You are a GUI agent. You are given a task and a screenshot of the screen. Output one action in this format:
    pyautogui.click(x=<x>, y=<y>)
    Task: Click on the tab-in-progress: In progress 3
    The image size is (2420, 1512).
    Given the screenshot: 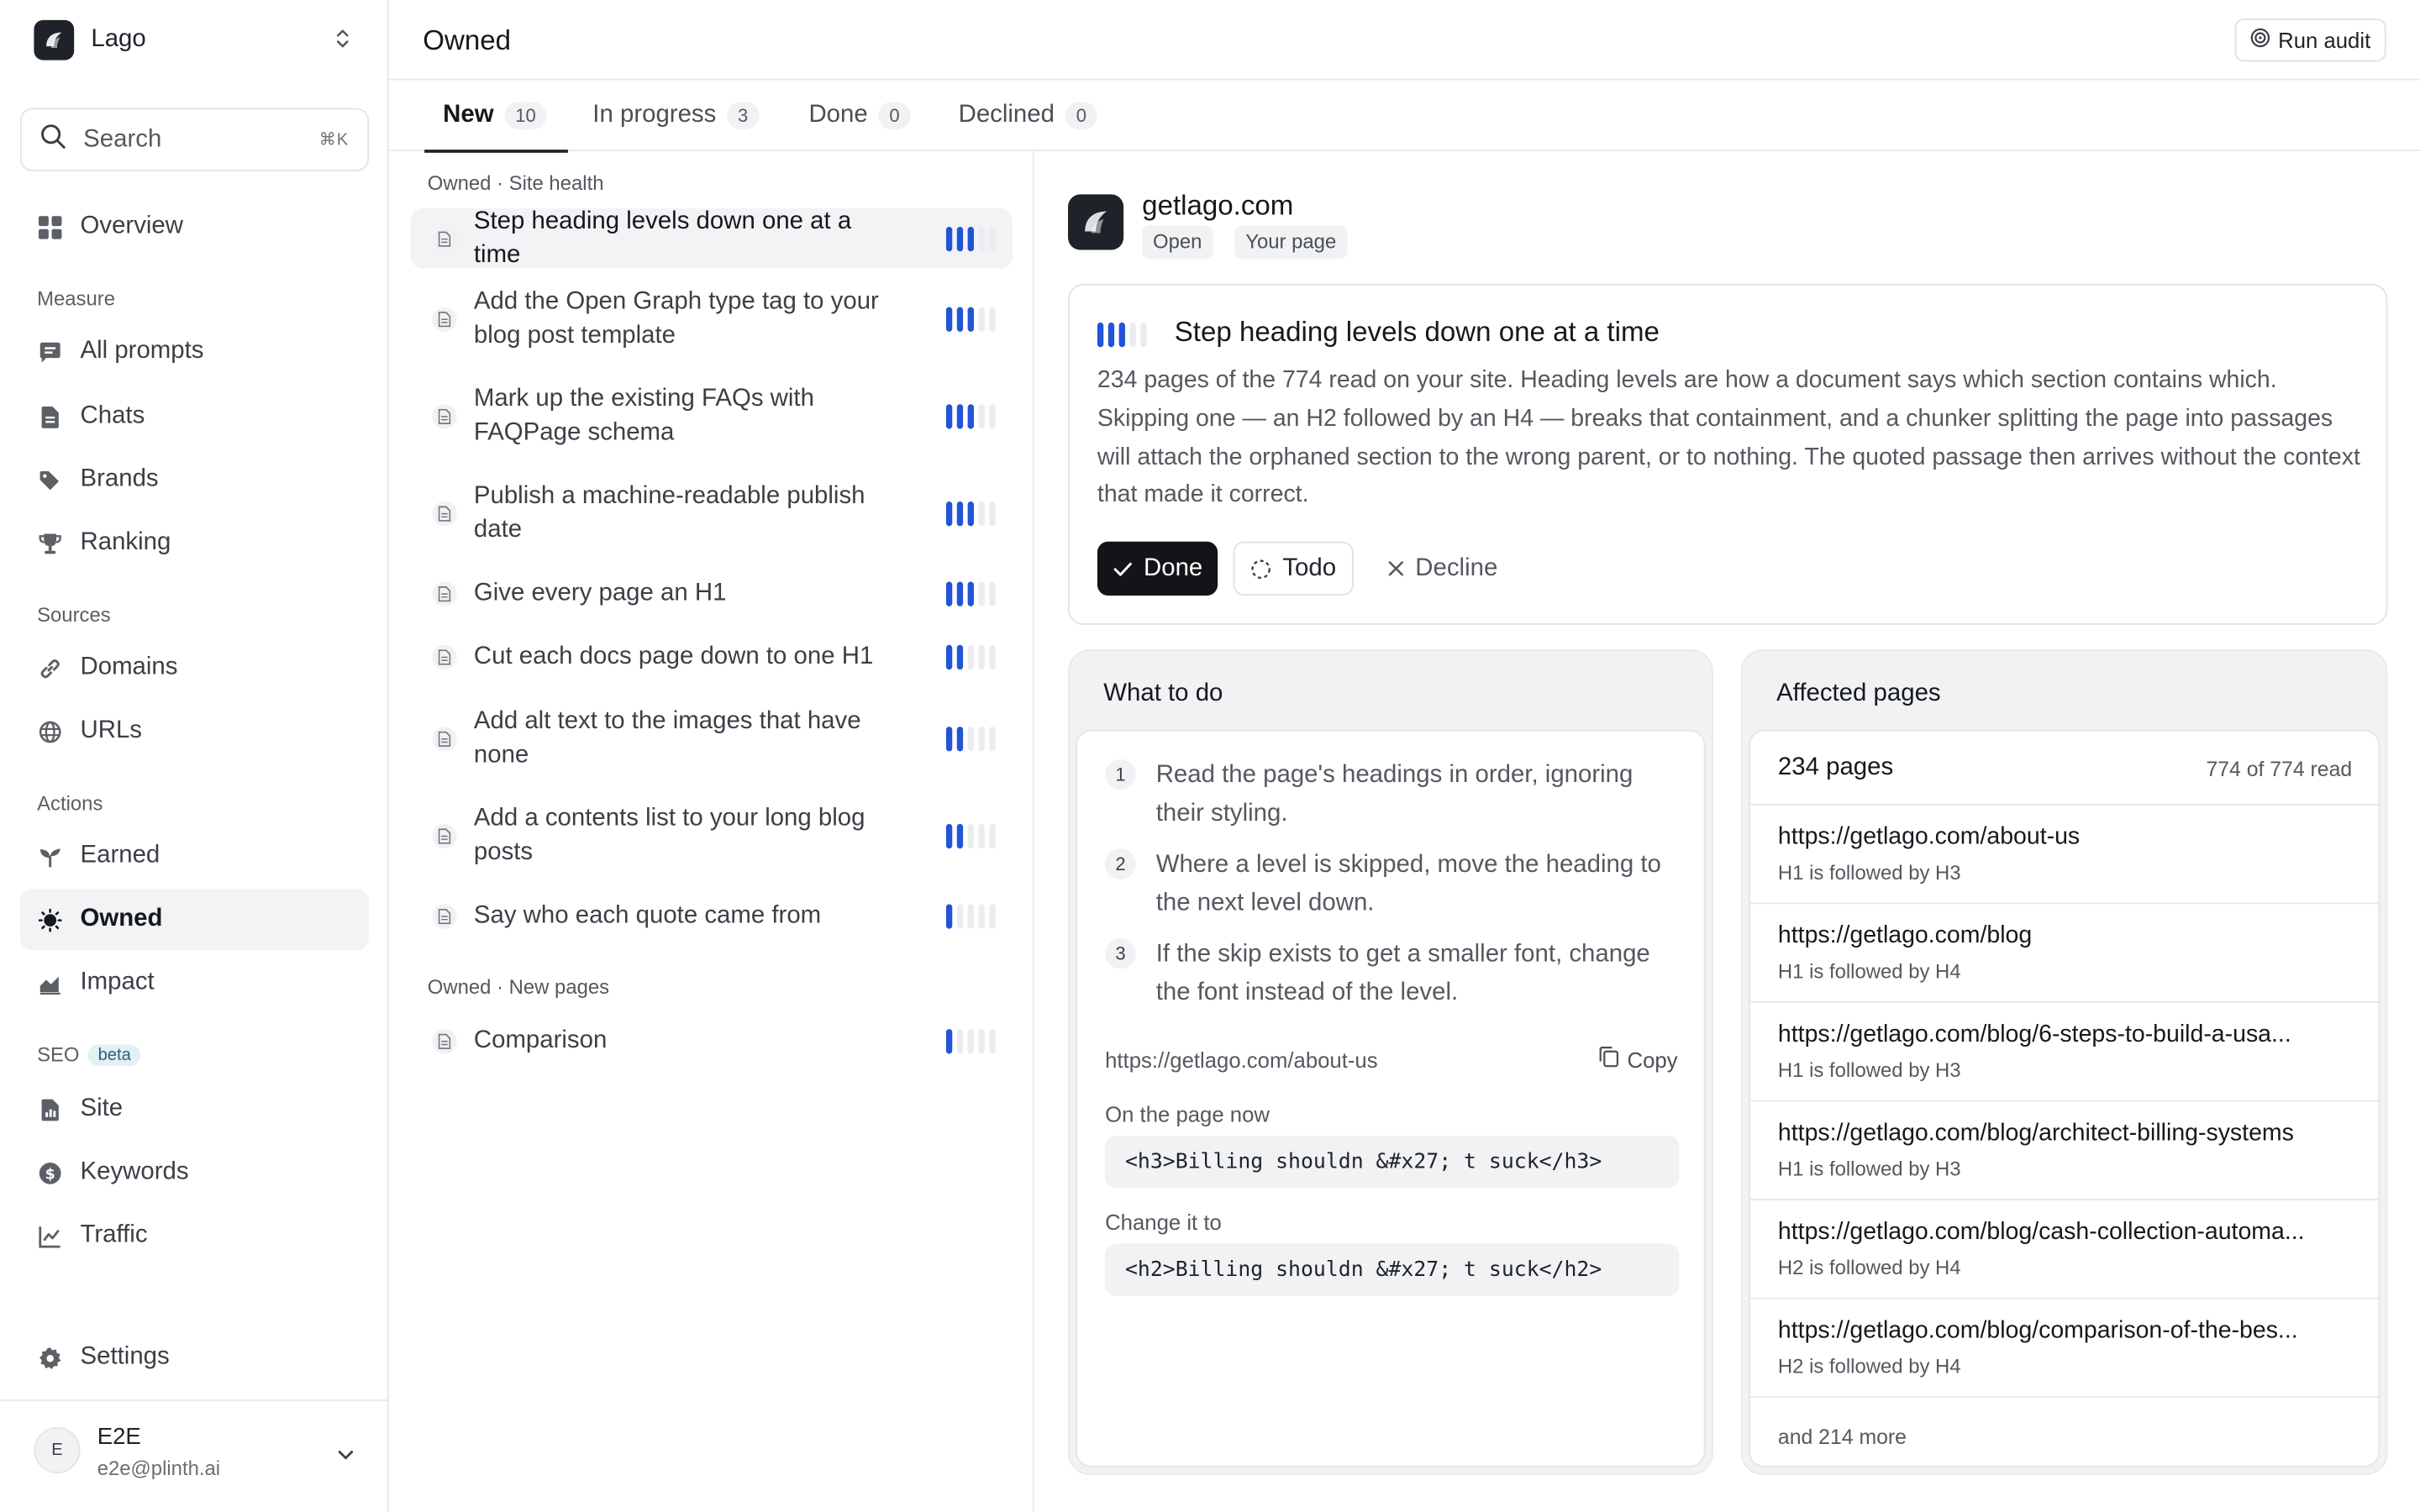 What is the action you would take?
    pyautogui.click(x=676, y=116)
    